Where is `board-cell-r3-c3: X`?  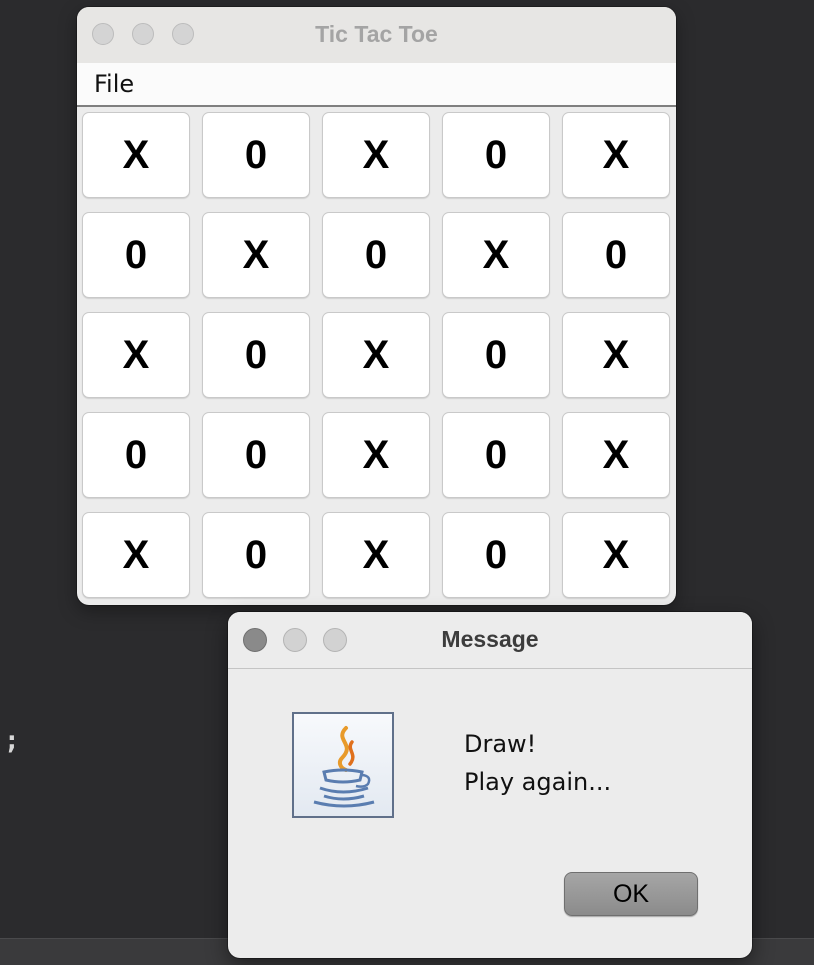
board-cell-r3-c3: X is located at coordinates (376, 355).